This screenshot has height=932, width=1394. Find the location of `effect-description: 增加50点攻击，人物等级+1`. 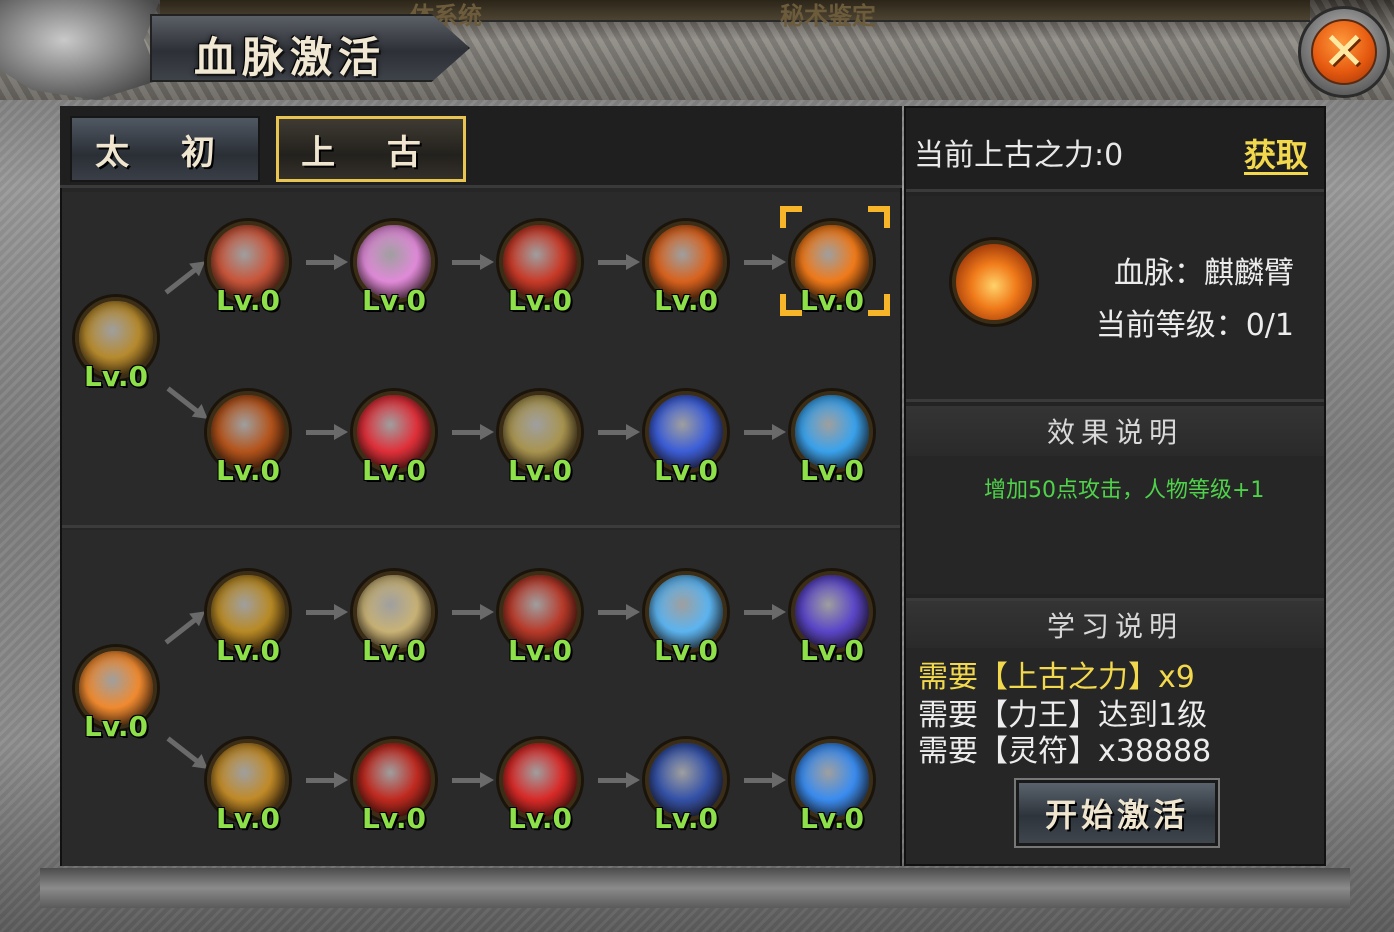

effect-description: 增加50点攻击，人物等级+1 is located at coordinates (1124, 490).